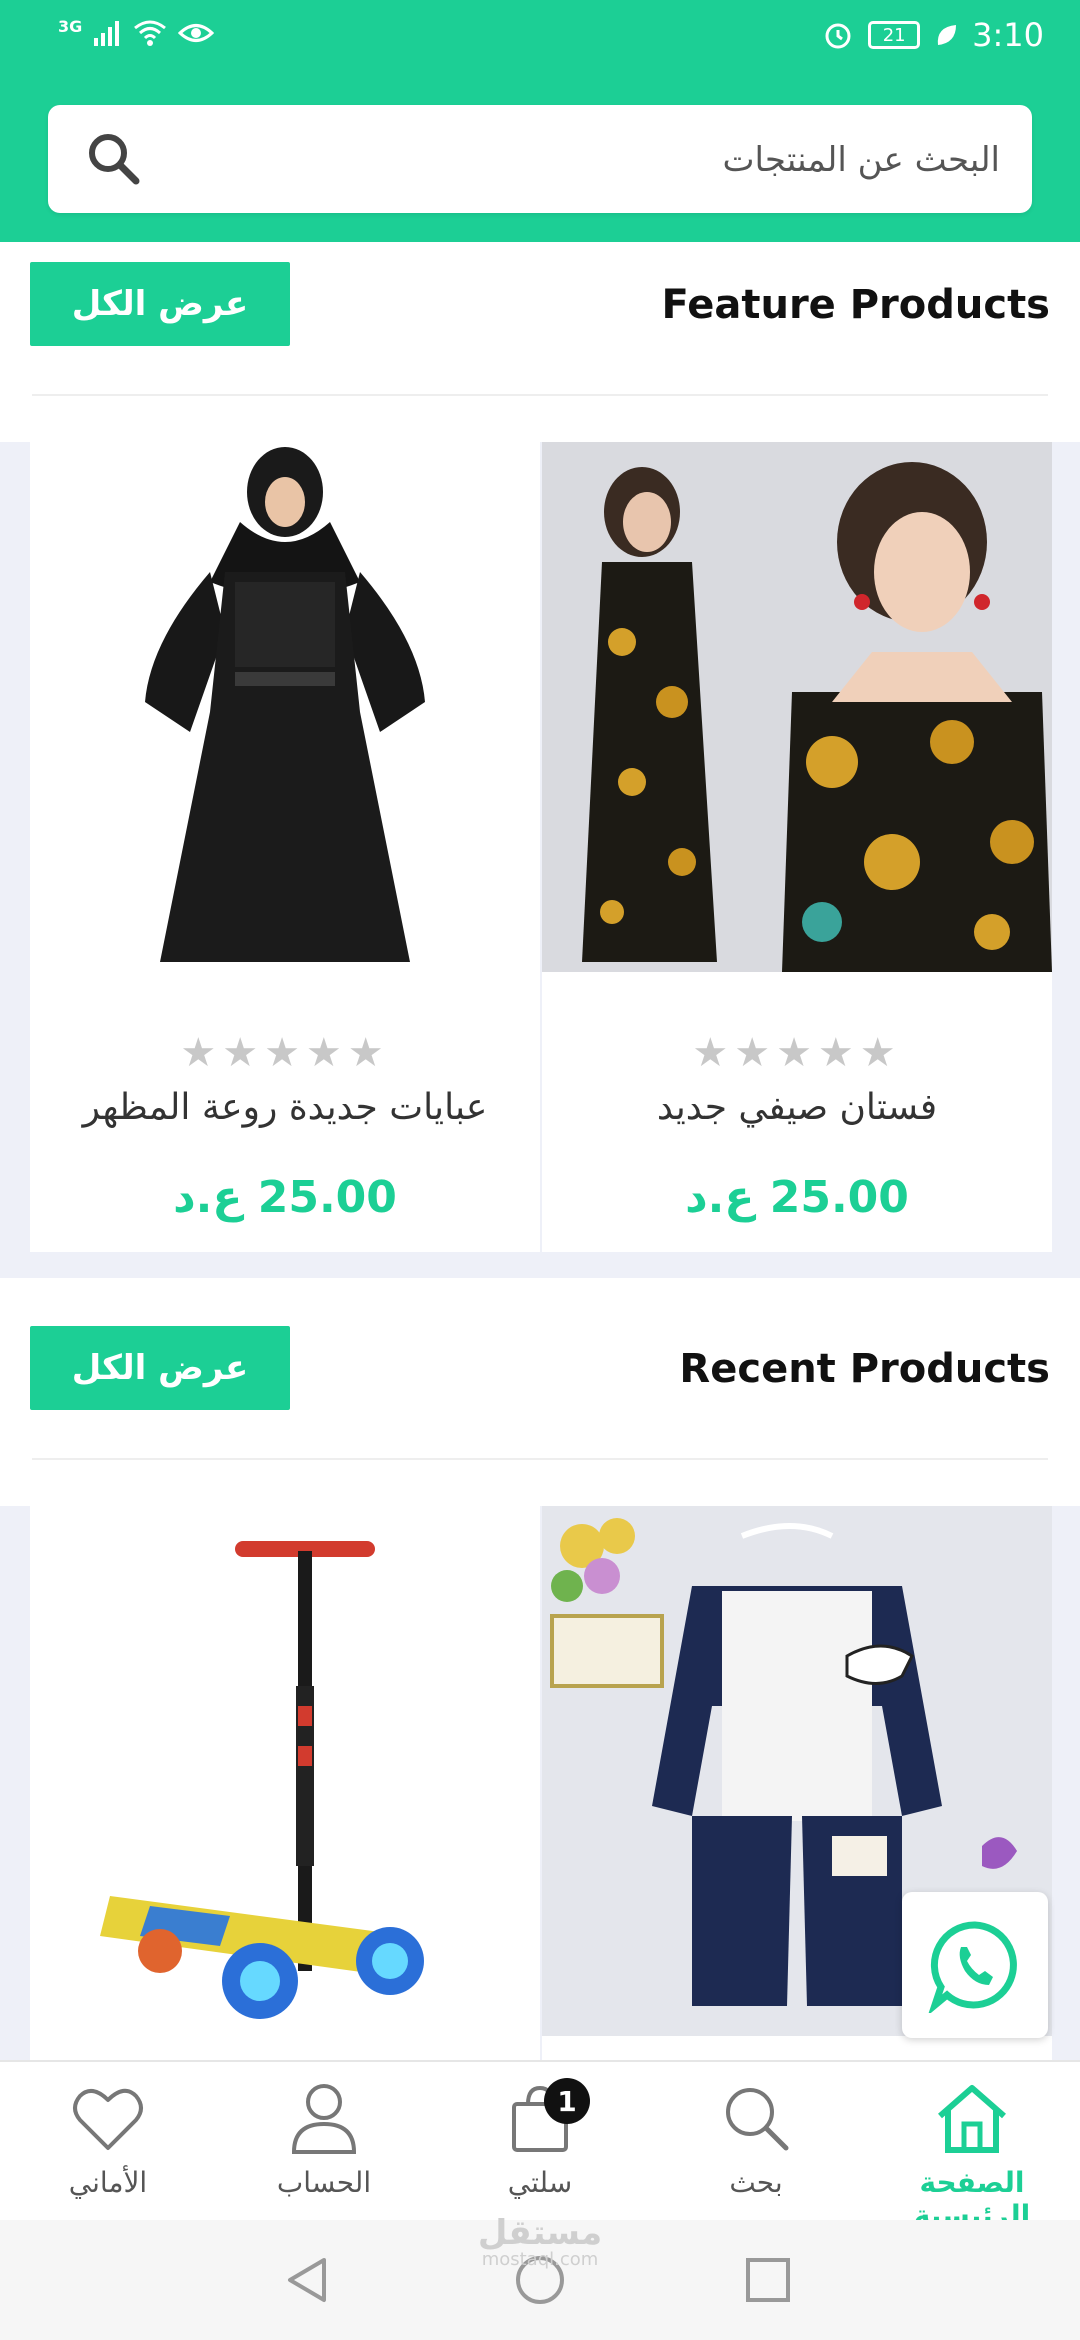 This screenshot has height=2340, width=1080. What do you see at coordinates (107, 33) in the screenshot?
I see `signal-icon` at bounding box center [107, 33].